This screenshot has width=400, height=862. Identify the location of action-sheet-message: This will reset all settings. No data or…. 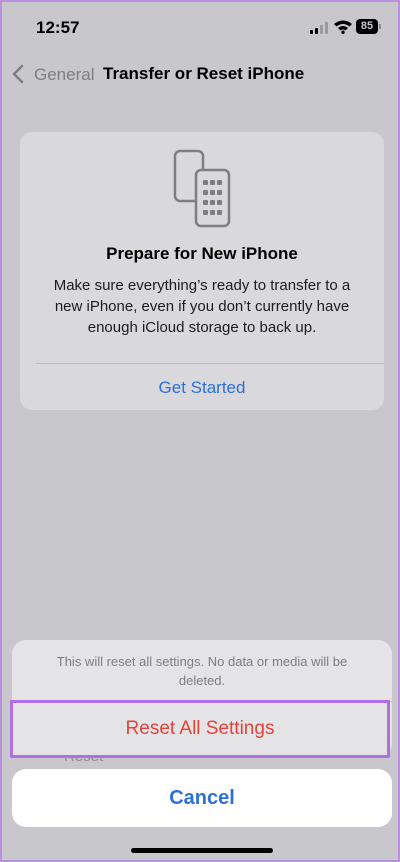
(202, 671).